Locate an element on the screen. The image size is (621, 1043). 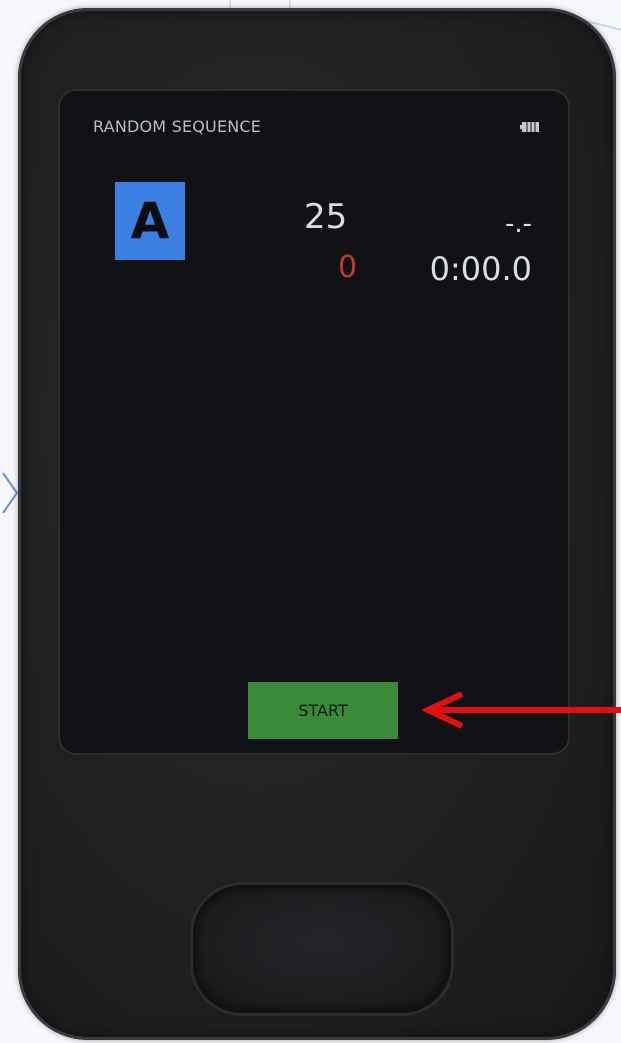
mode-title: RANDOM SEQUENCE is located at coordinates (177, 126).